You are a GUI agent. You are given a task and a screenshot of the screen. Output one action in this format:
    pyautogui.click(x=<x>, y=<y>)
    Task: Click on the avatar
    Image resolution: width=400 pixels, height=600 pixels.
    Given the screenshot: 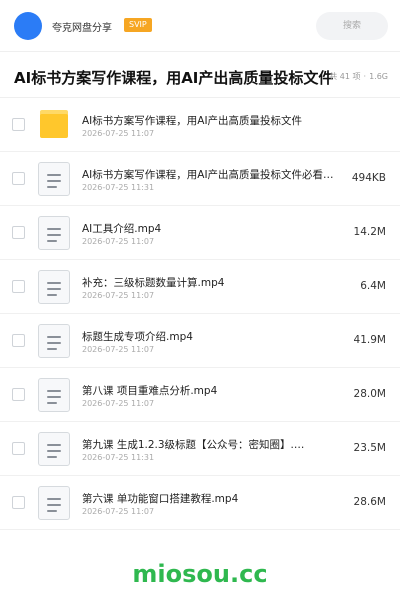 What is the action you would take?
    pyautogui.click(x=28, y=26)
    